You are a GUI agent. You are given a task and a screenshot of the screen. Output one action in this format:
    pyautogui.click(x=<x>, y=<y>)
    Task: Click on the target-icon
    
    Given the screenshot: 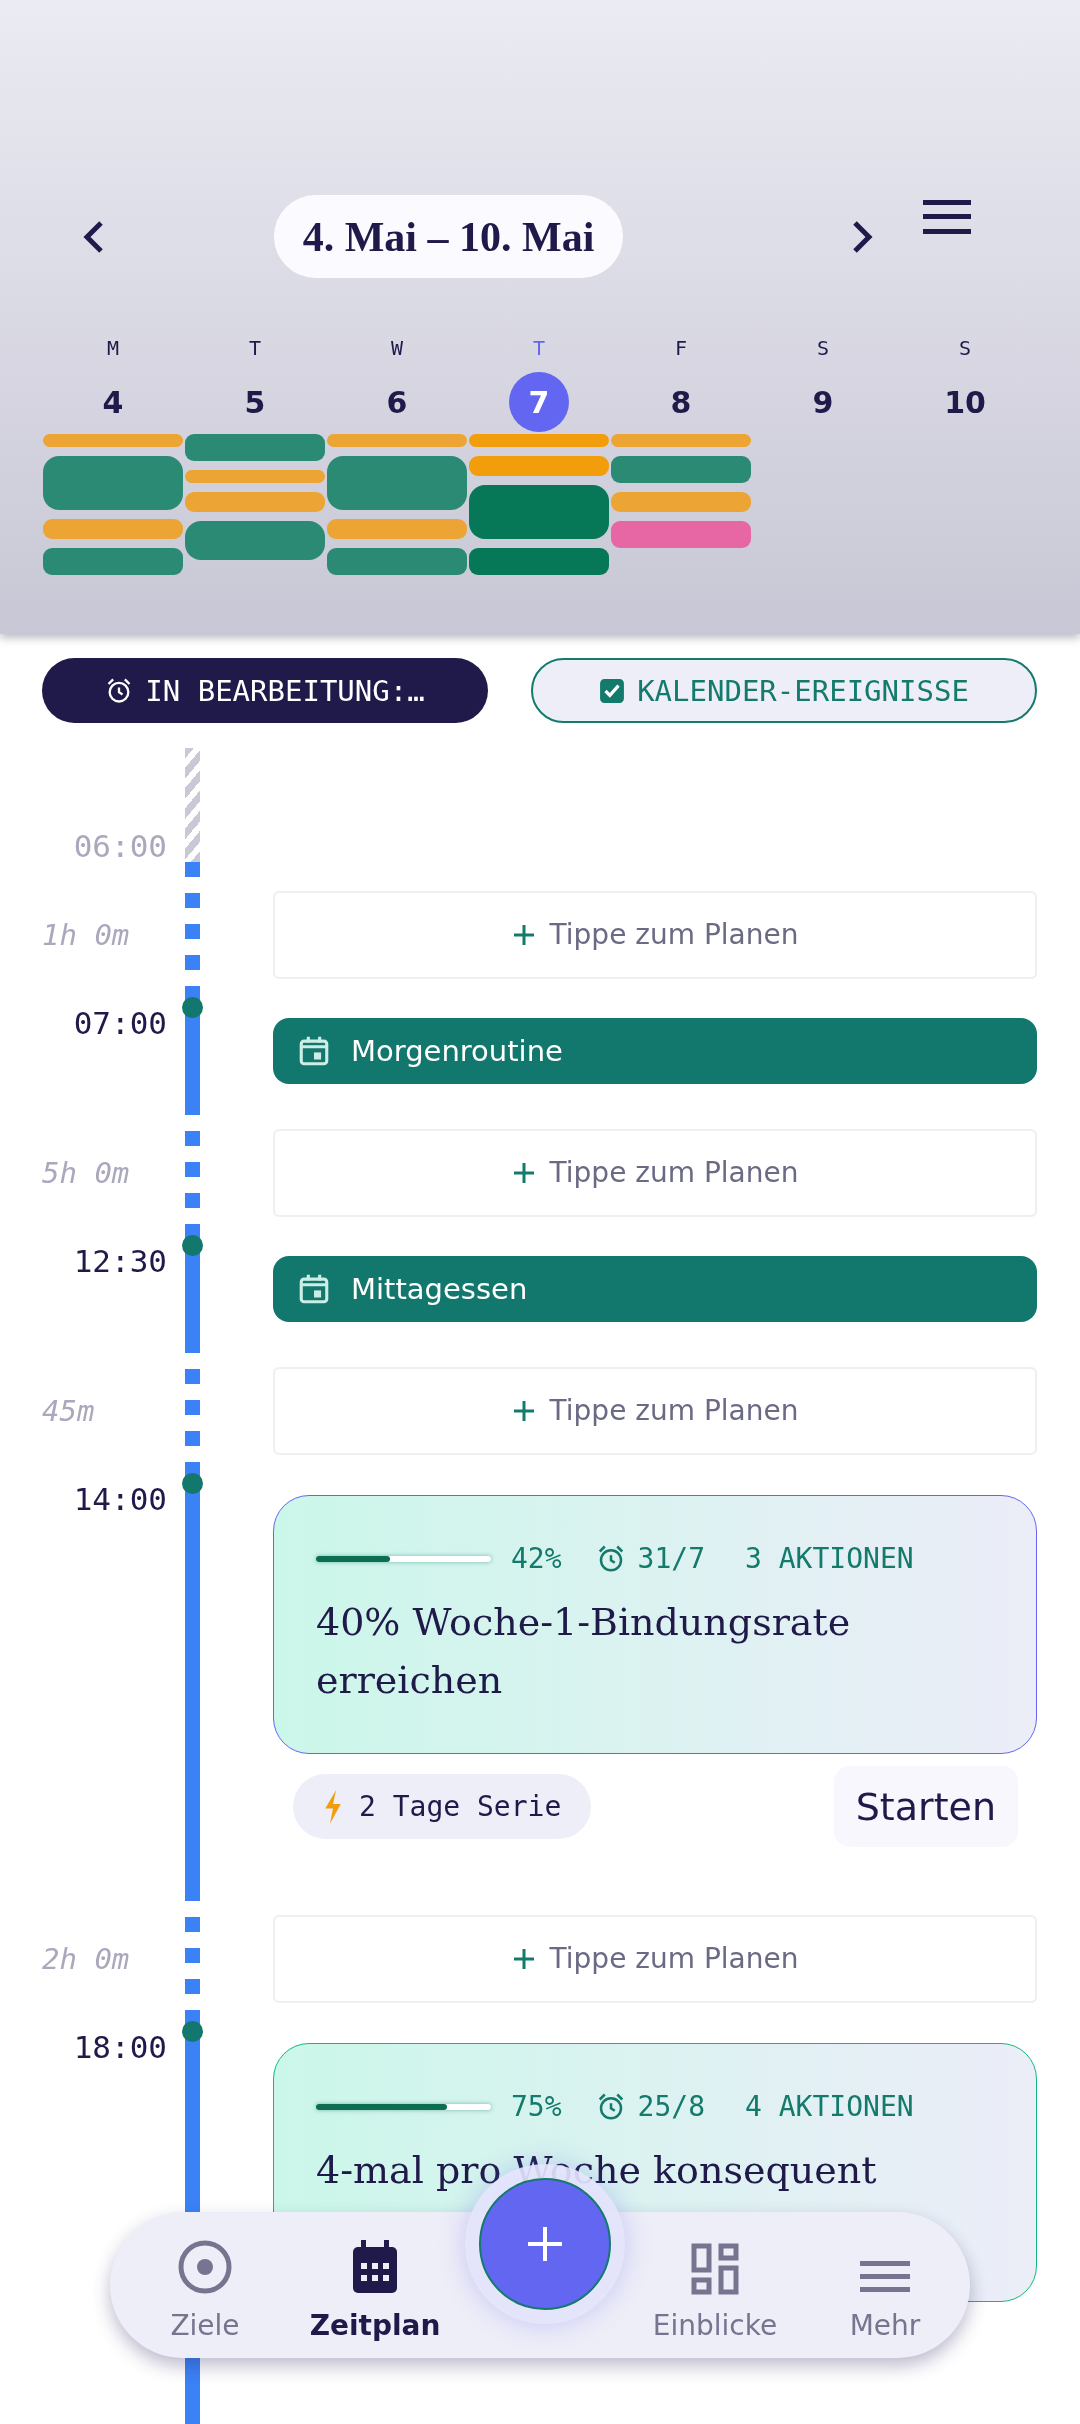 What is the action you would take?
    pyautogui.click(x=205, y=2267)
    